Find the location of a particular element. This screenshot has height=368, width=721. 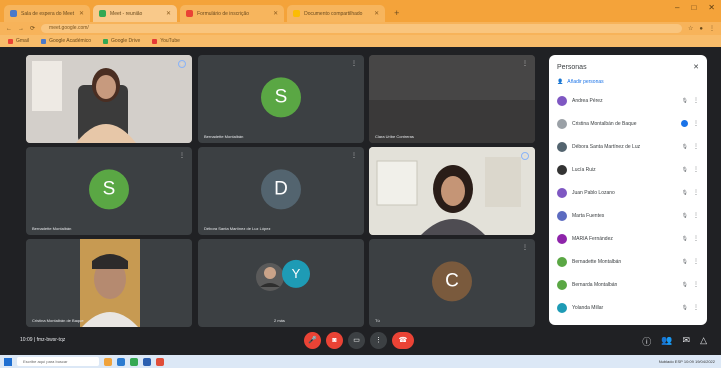

tab-title: Formulário de inscrição is located at coordinates (223, 13).